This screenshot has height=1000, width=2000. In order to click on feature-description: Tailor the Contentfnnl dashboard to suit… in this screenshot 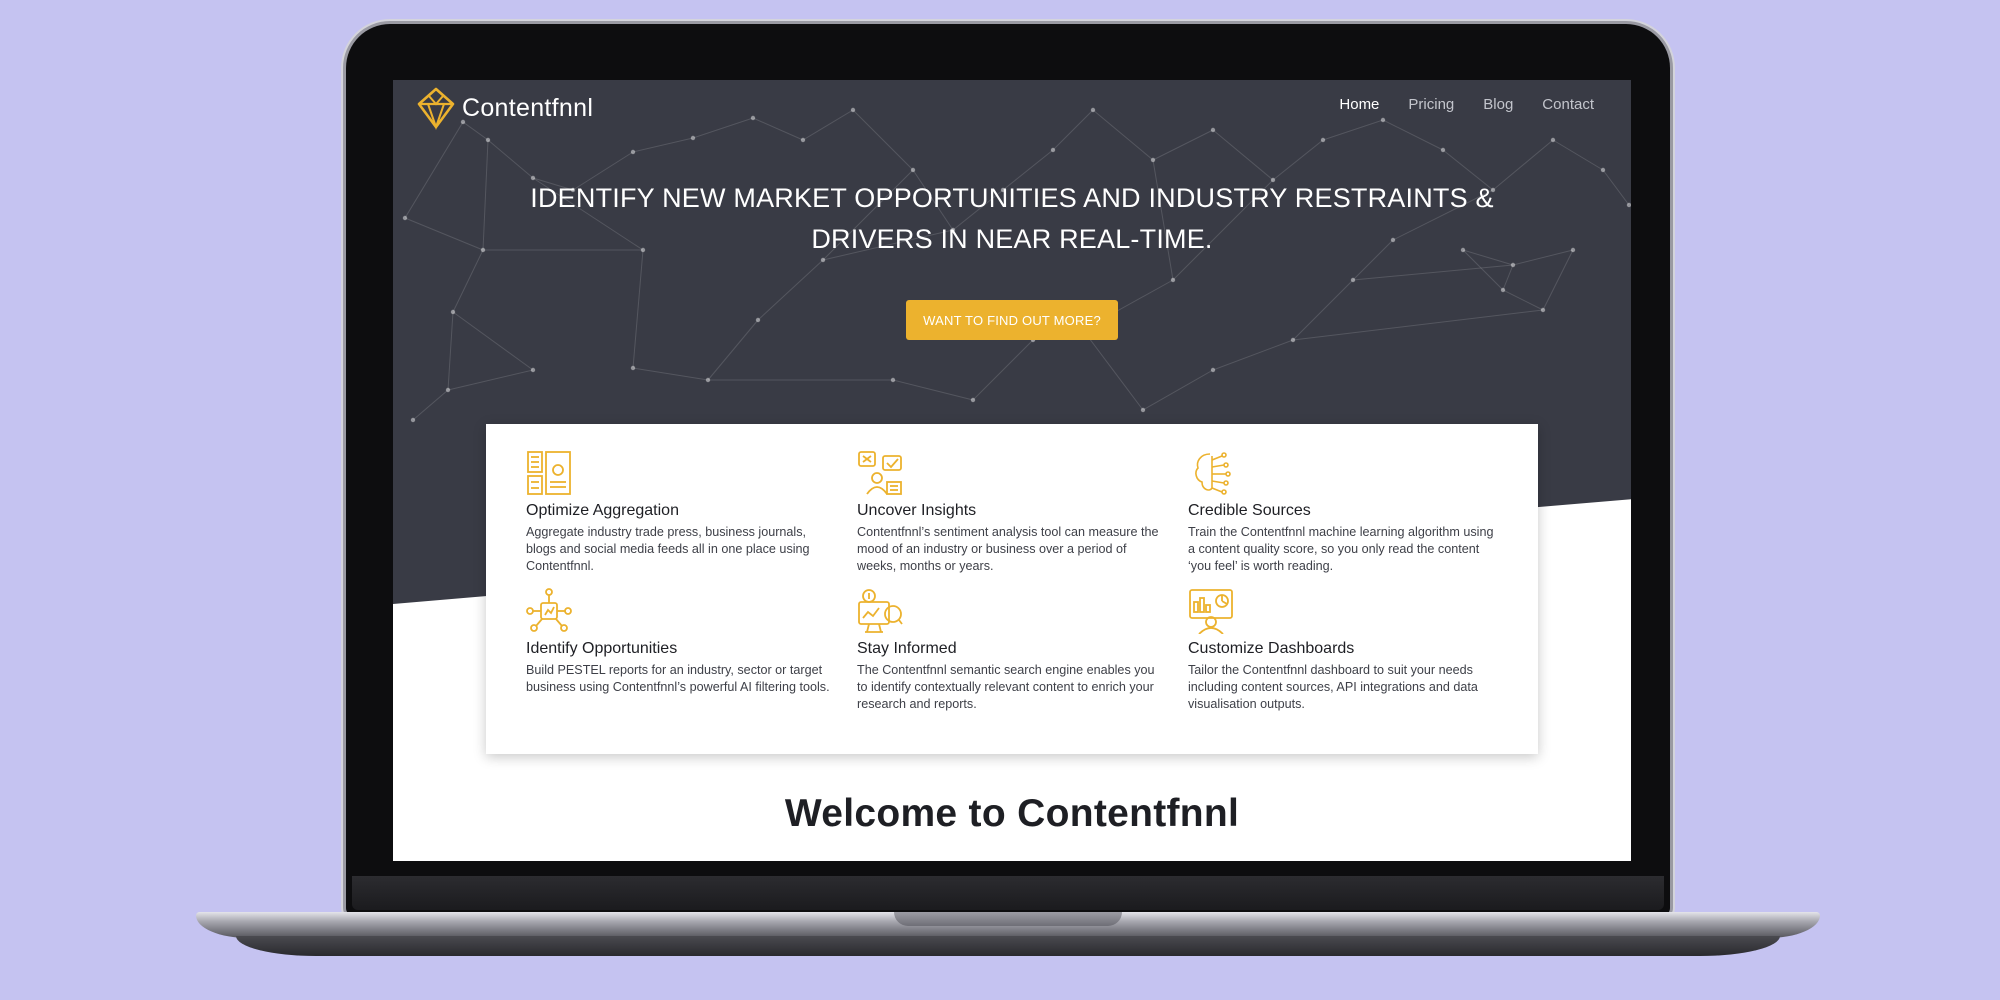, I will do `click(1333, 687)`.